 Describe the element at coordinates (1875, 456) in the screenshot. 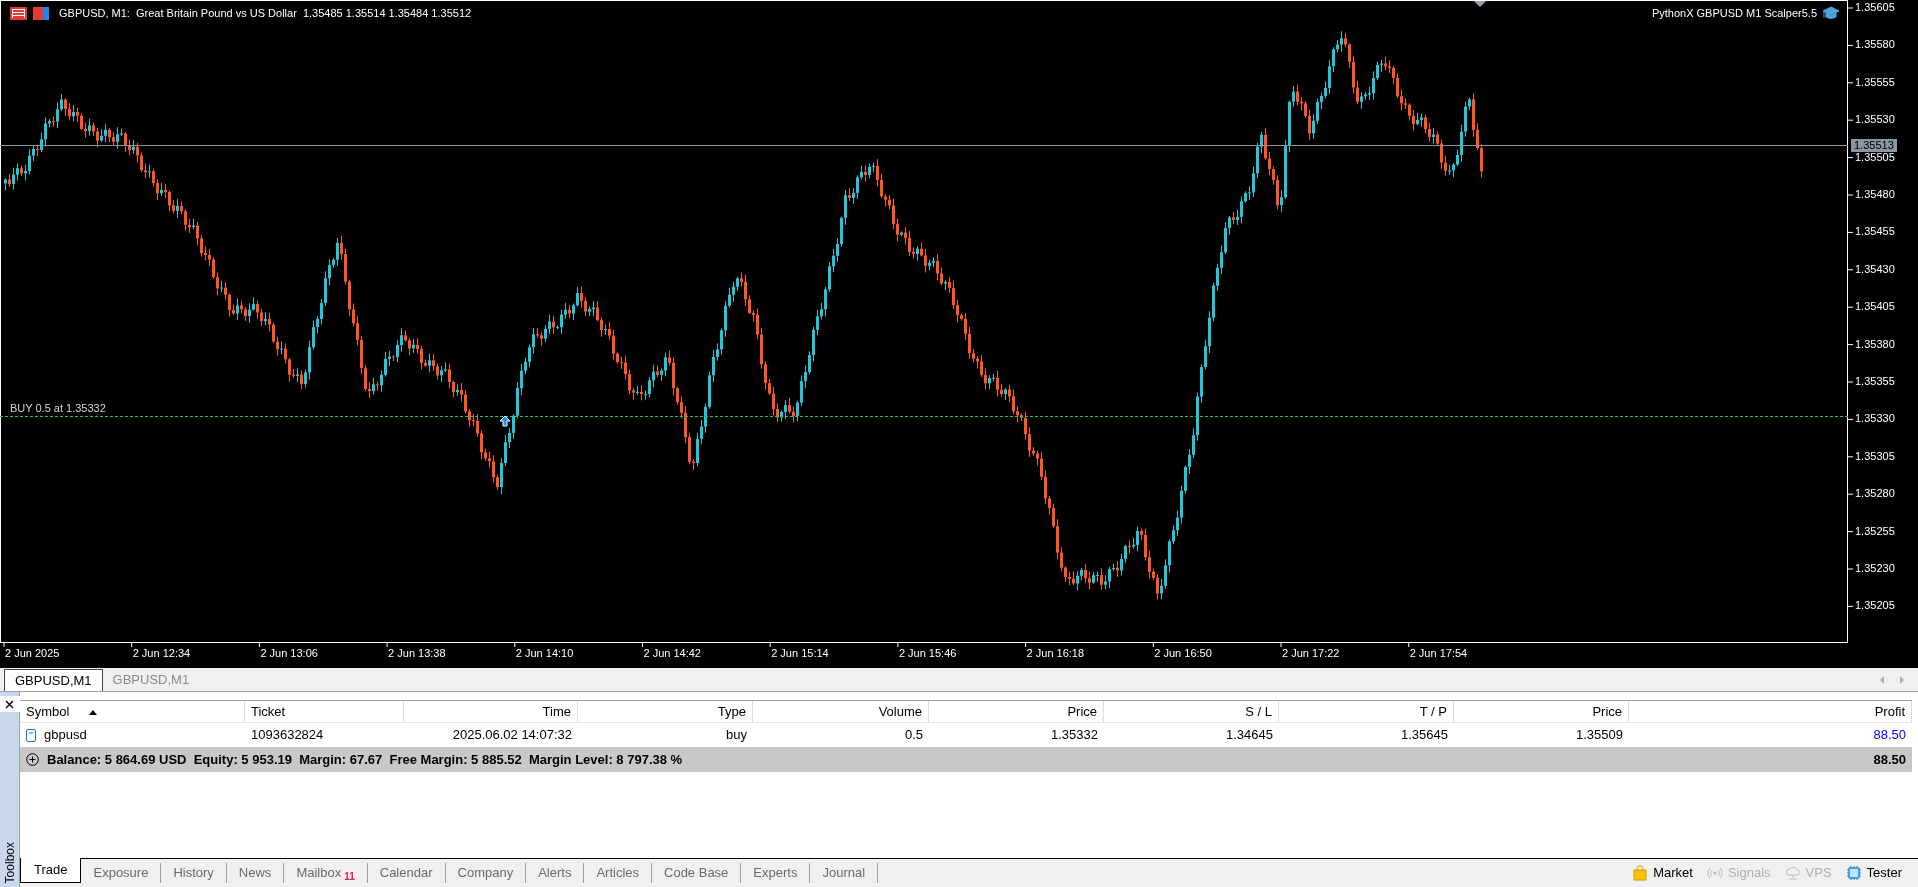

I see `price-tick-label: 1.35305` at that location.